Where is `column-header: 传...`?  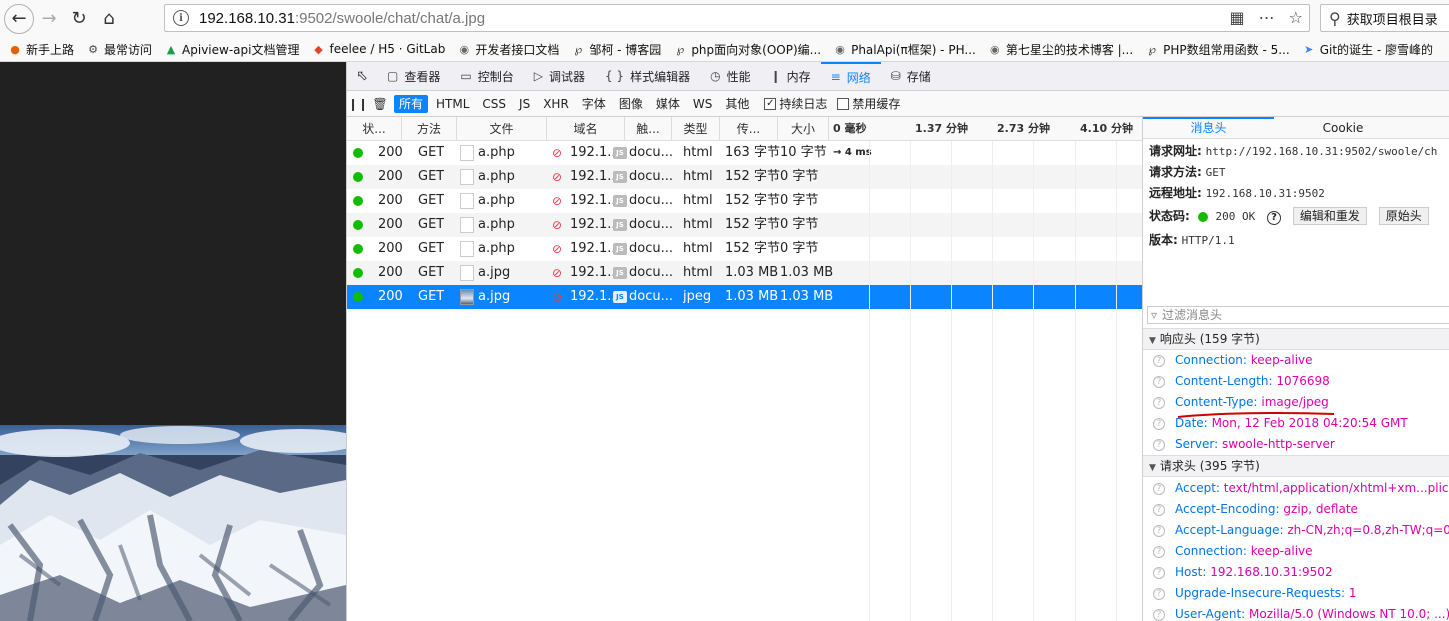 column-header: 传... is located at coordinates (749, 129).